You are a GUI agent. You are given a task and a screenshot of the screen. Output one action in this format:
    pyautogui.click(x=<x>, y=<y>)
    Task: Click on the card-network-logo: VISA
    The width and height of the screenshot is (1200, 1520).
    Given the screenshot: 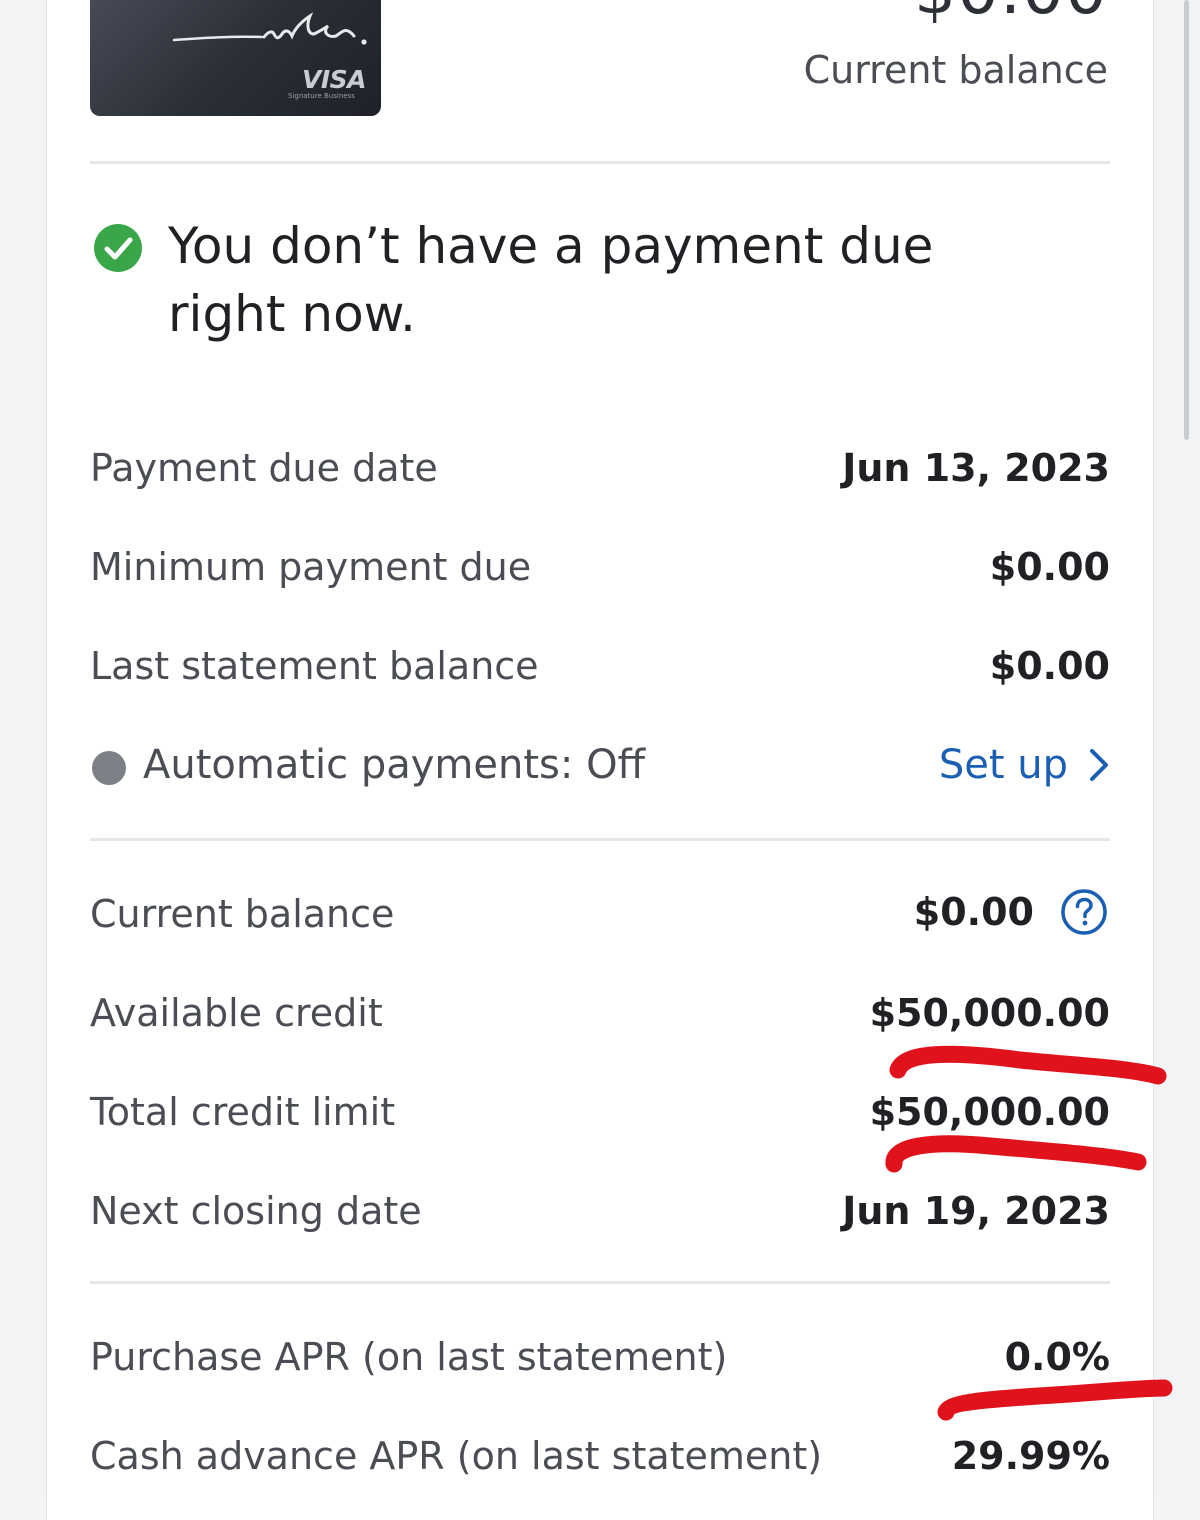 What is the action you would take?
    pyautogui.click(x=334, y=79)
    